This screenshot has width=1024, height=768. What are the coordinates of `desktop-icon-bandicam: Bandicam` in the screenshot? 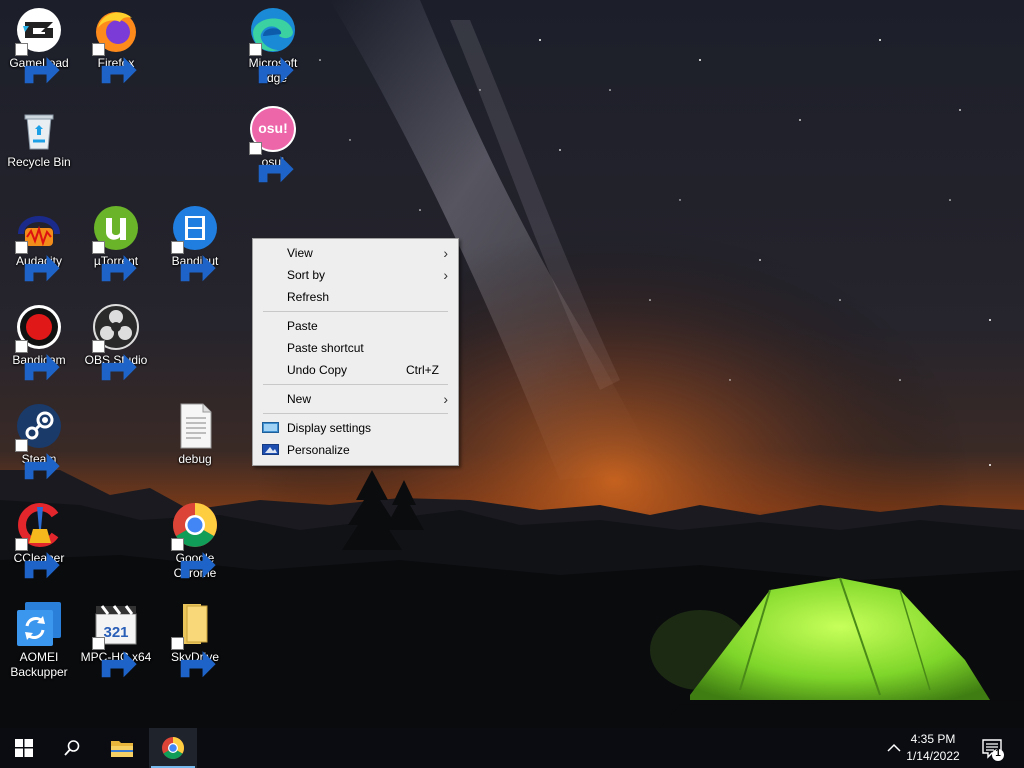 It's located at (39, 339).